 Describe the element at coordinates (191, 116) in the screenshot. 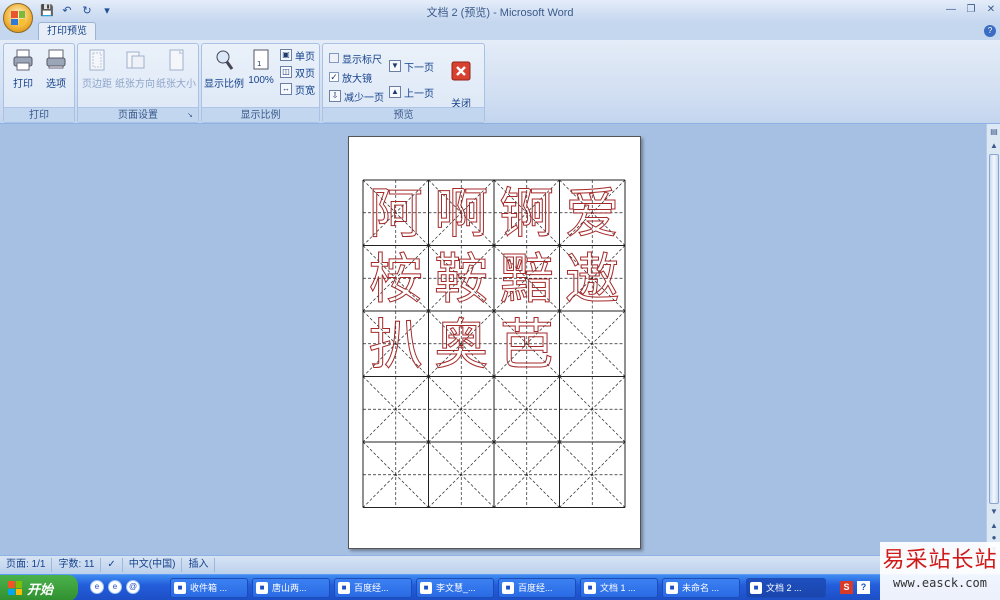

I see `dialog-launcher-icon: ↘` at that location.